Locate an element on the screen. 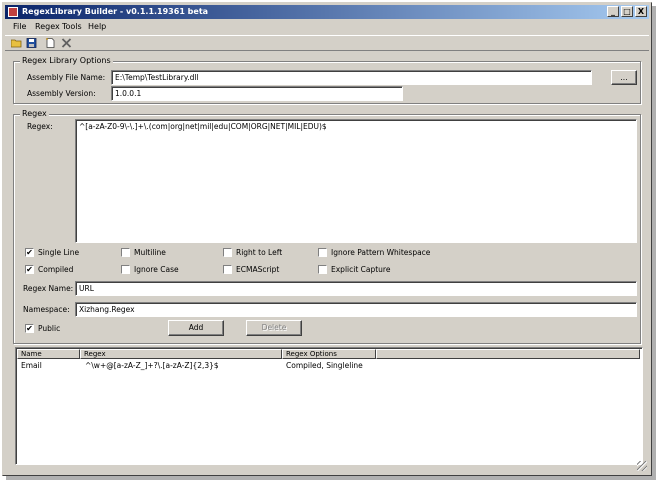 This screenshot has width=660, height=484. app-icon is located at coordinates (13, 12).